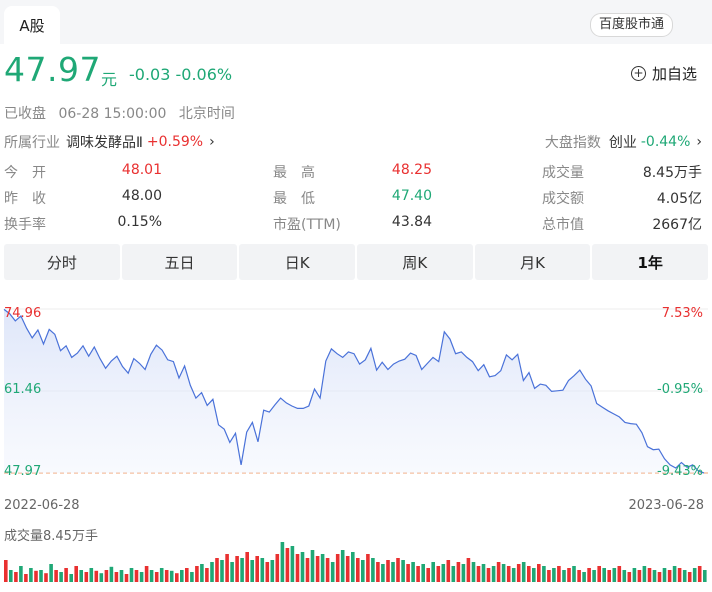 This screenshot has height=592, width=712. I want to click on y-axis-max-label: 74.96, so click(22, 313).